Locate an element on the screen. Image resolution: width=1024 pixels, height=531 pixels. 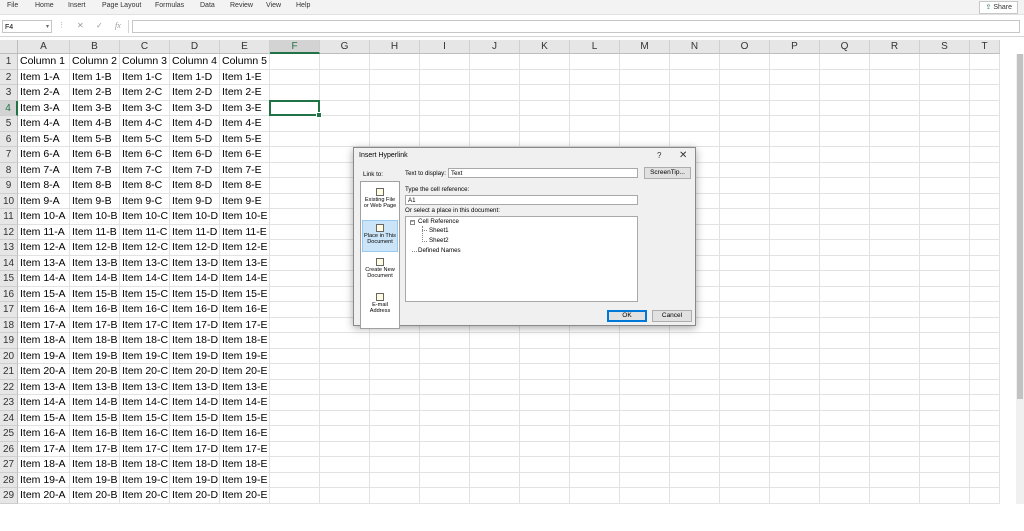
cell-d10: Item 9-D is located at coordinates (195, 201).